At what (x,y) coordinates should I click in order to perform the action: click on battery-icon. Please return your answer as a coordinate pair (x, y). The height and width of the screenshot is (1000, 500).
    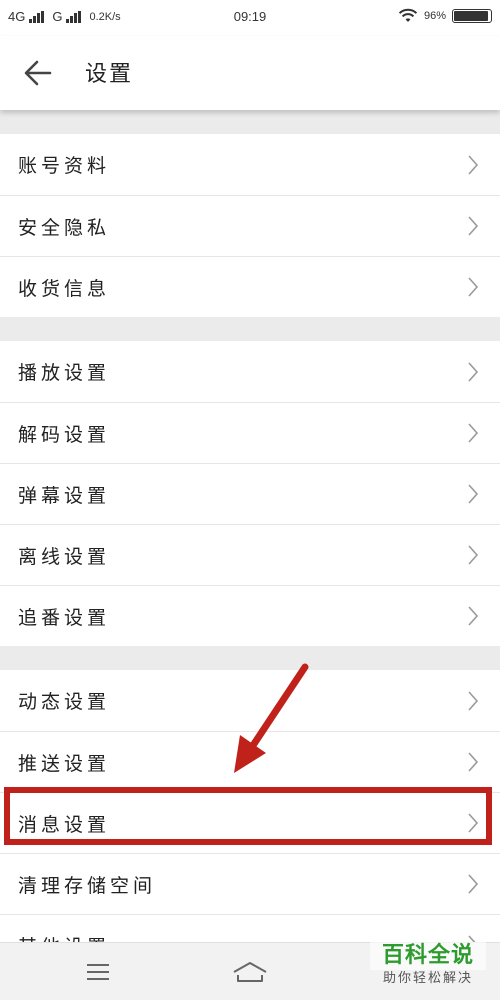
    Looking at the image, I should click on (472, 16).